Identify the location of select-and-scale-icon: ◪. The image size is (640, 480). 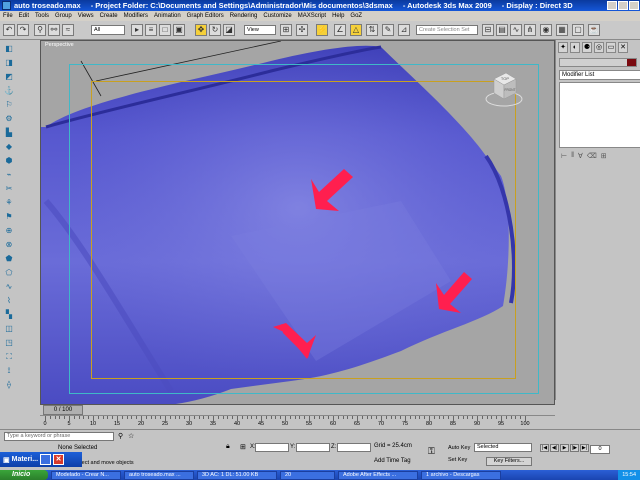
(229, 30).